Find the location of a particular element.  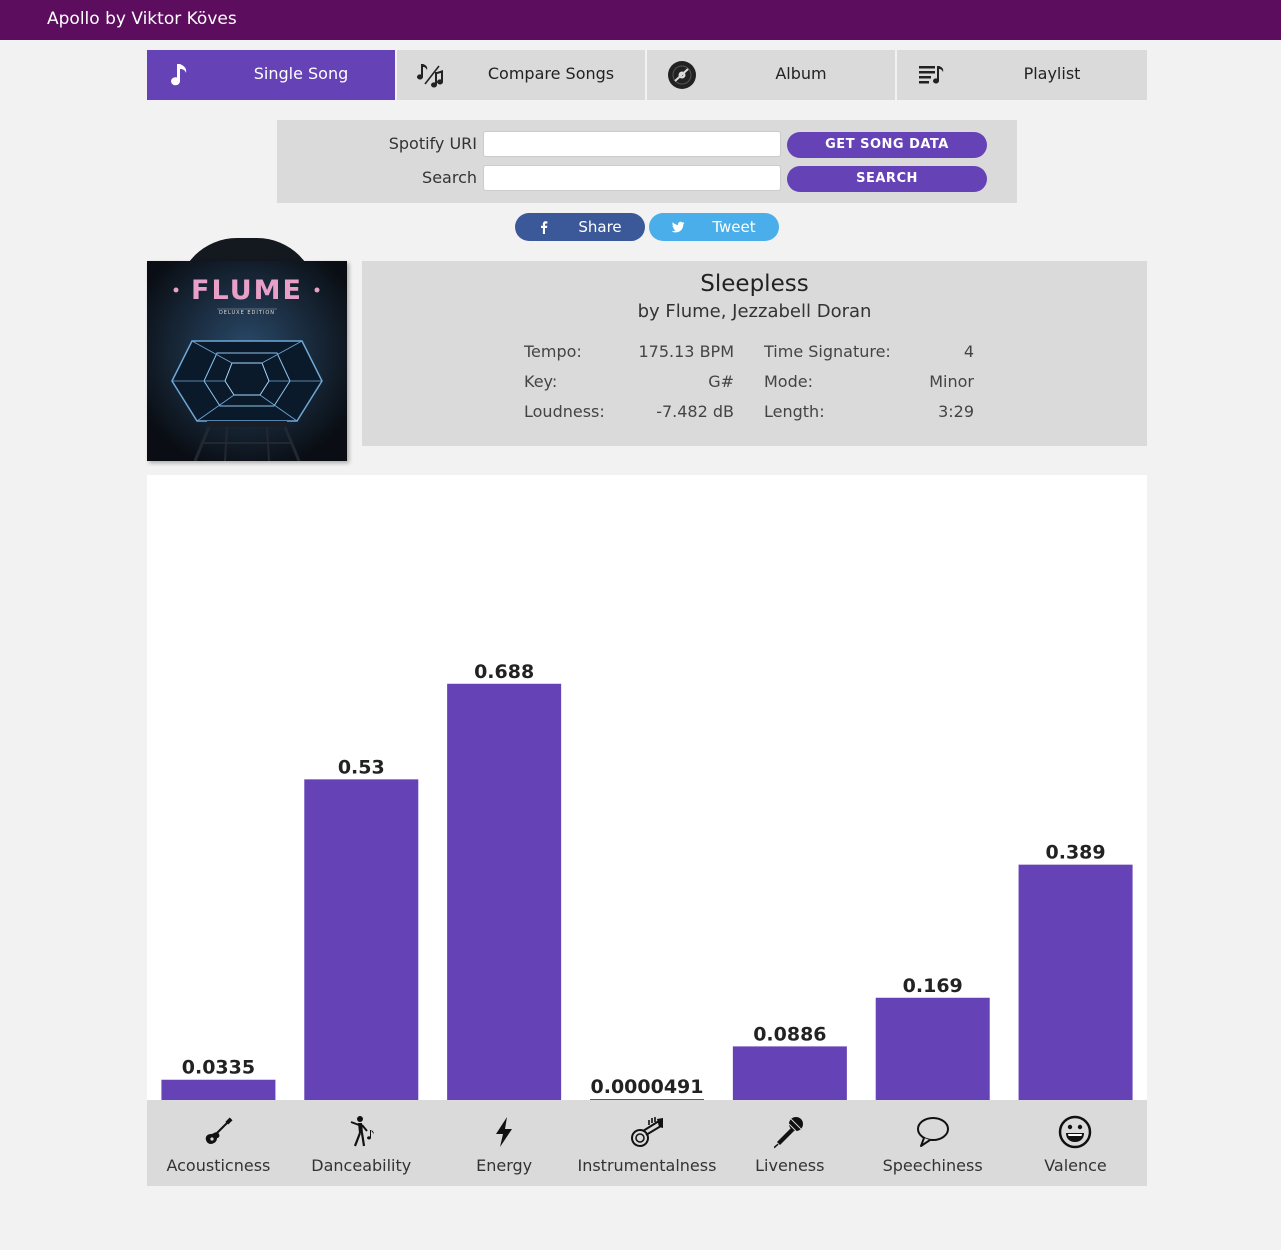

bar-value-label: 0.0886 is located at coordinates (789, 1034).